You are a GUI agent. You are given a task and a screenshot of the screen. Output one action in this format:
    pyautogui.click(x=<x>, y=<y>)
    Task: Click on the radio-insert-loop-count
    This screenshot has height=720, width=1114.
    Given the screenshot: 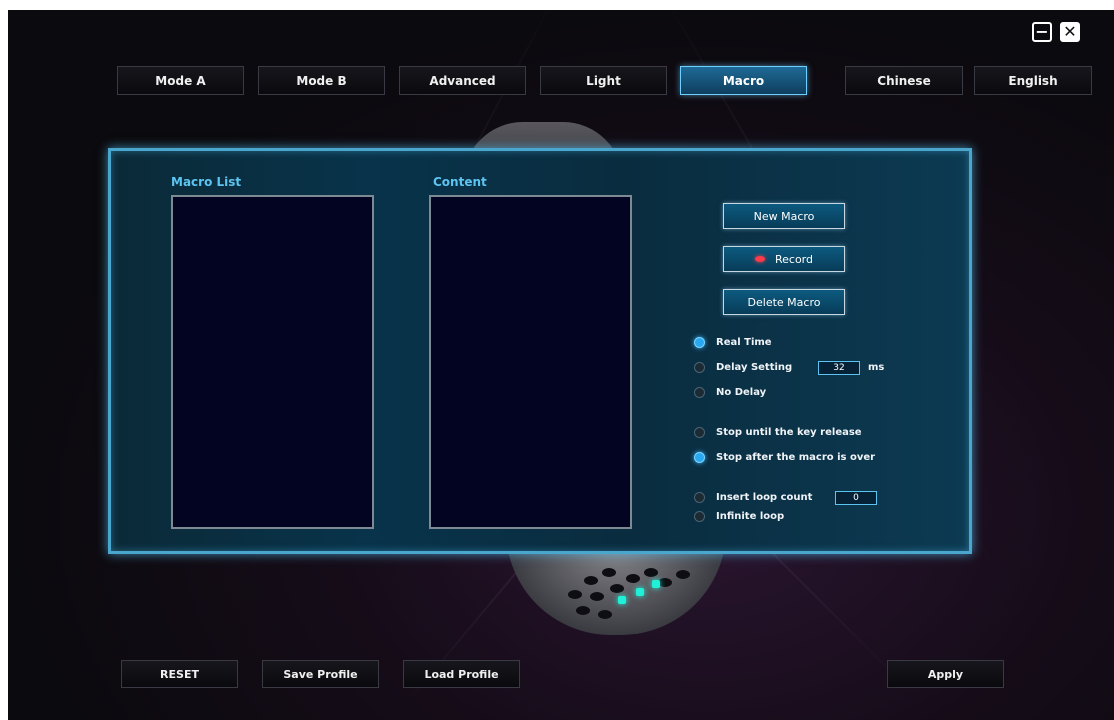 What is the action you would take?
    pyautogui.click(x=699, y=497)
    